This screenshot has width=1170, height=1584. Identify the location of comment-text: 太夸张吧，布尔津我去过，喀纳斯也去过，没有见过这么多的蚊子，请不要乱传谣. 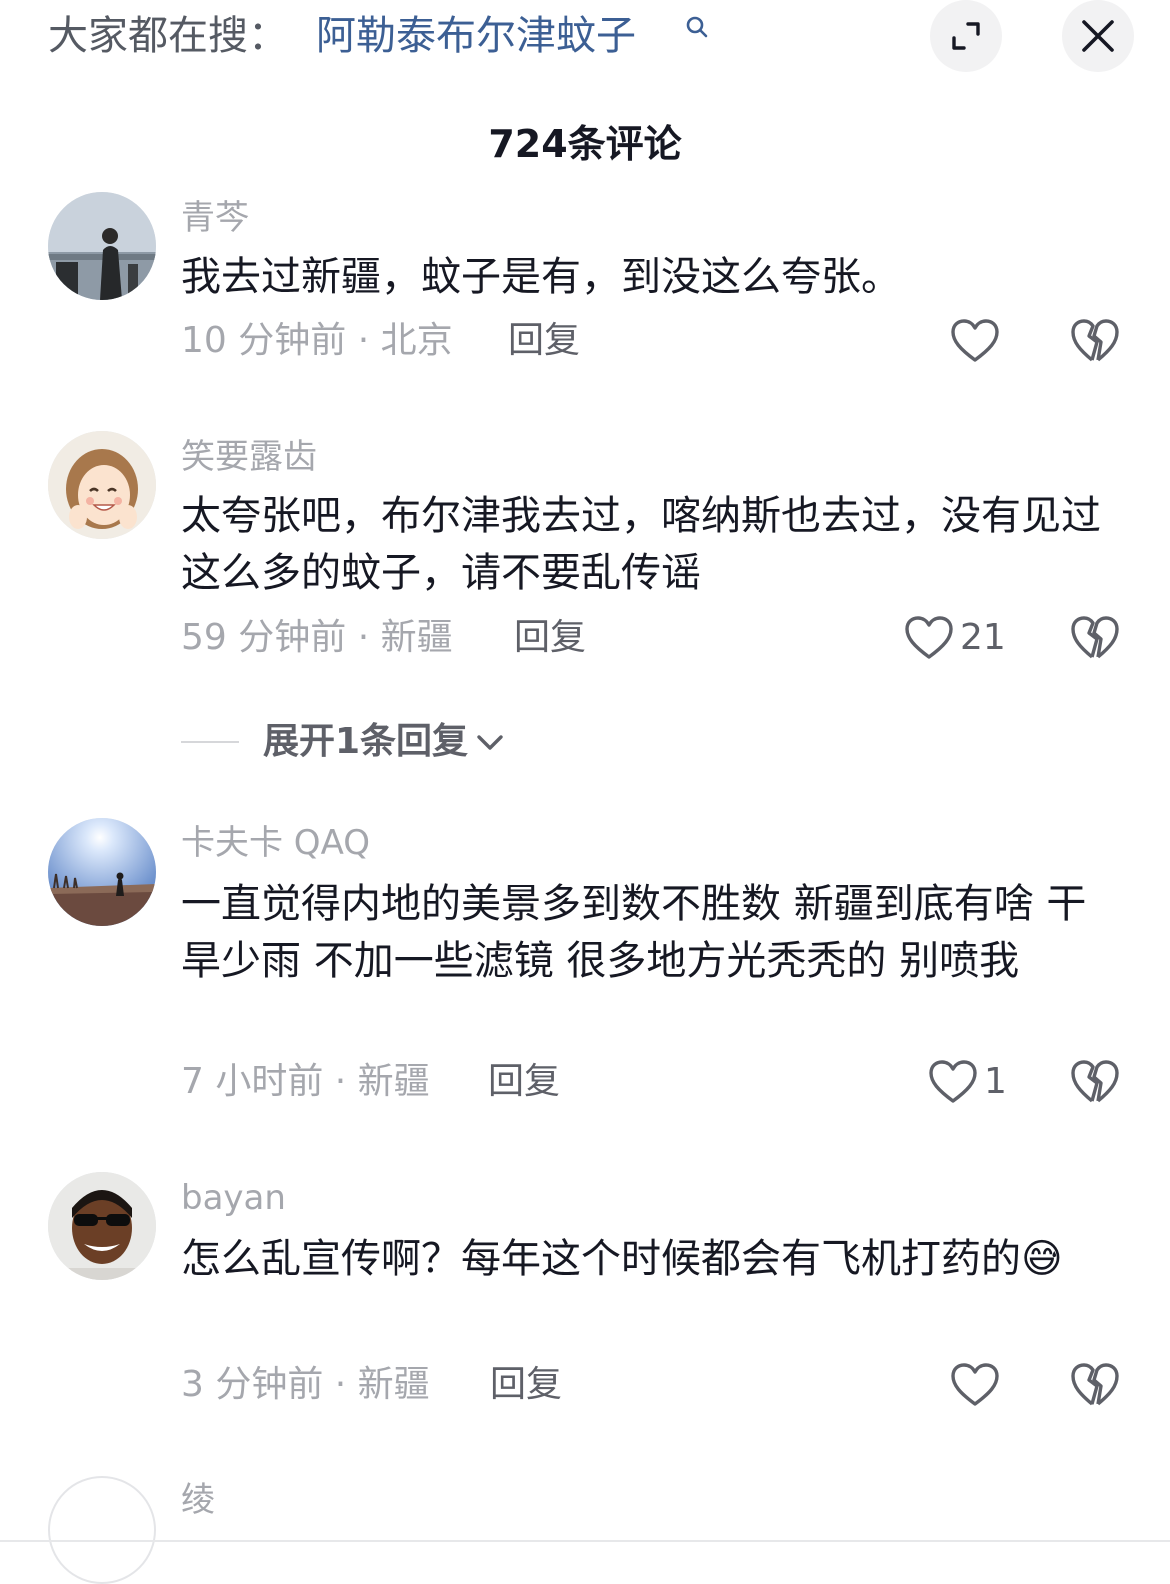
(641, 544).